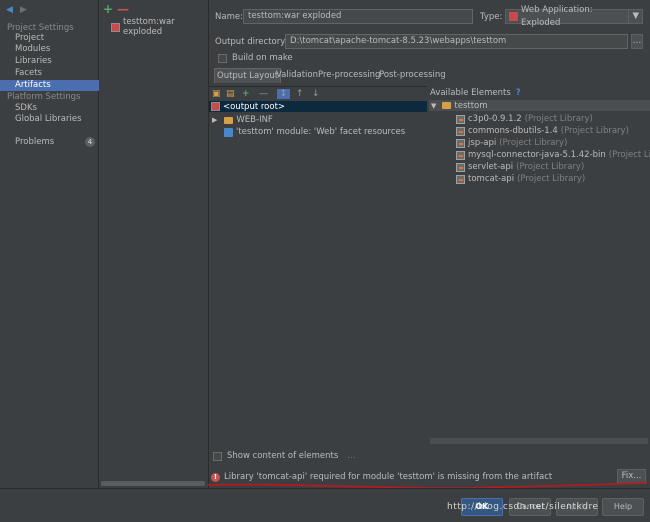 The height and width of the screenshot is (522, 650). What do you see at coordinates (90, 142) in the screenshot?
I see `problems-count-badge: 4` at bounding box center [90, 142].